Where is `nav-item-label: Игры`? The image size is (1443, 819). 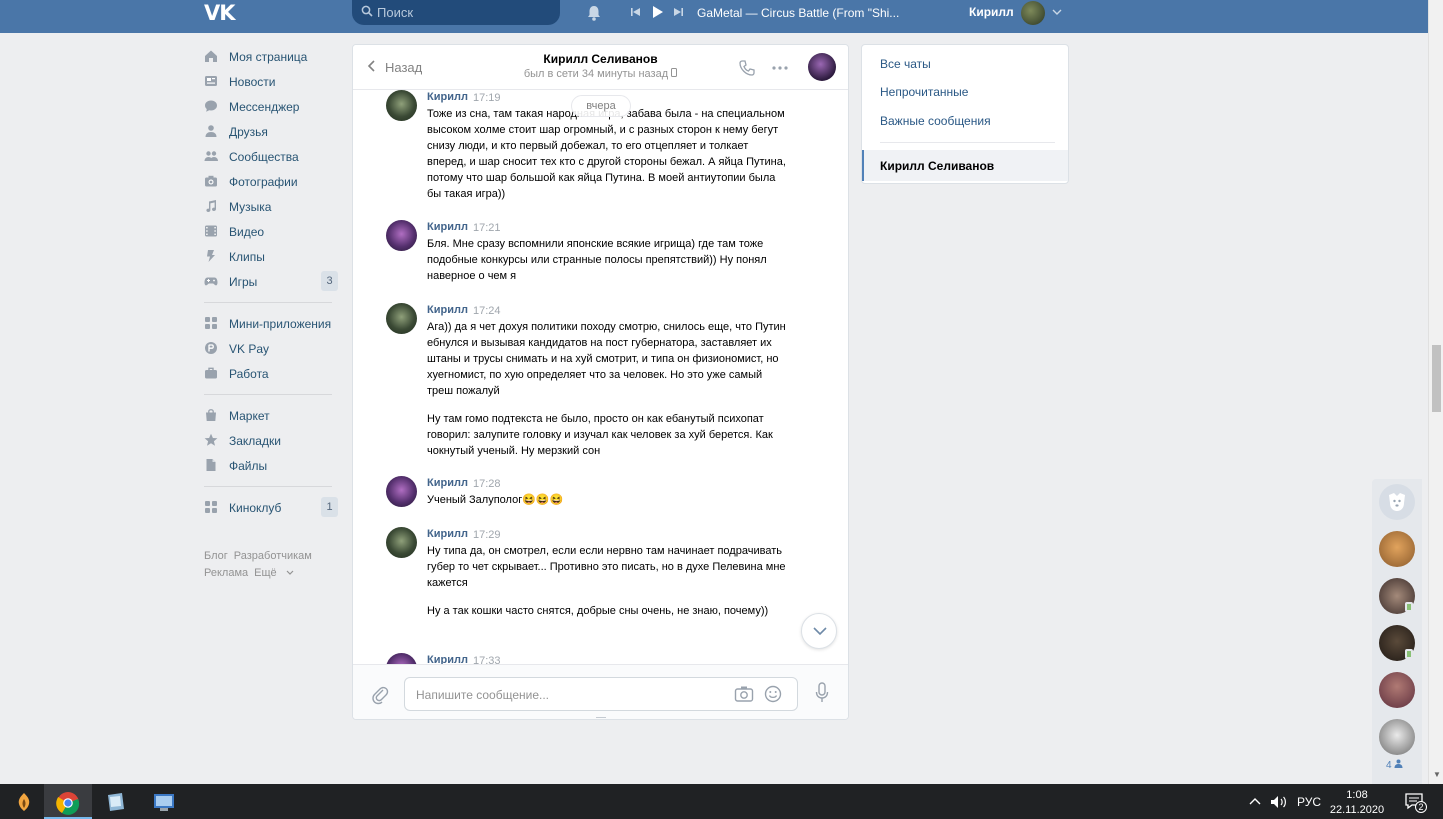
nav-item-label: Игры is located at coordinates (243, 282).